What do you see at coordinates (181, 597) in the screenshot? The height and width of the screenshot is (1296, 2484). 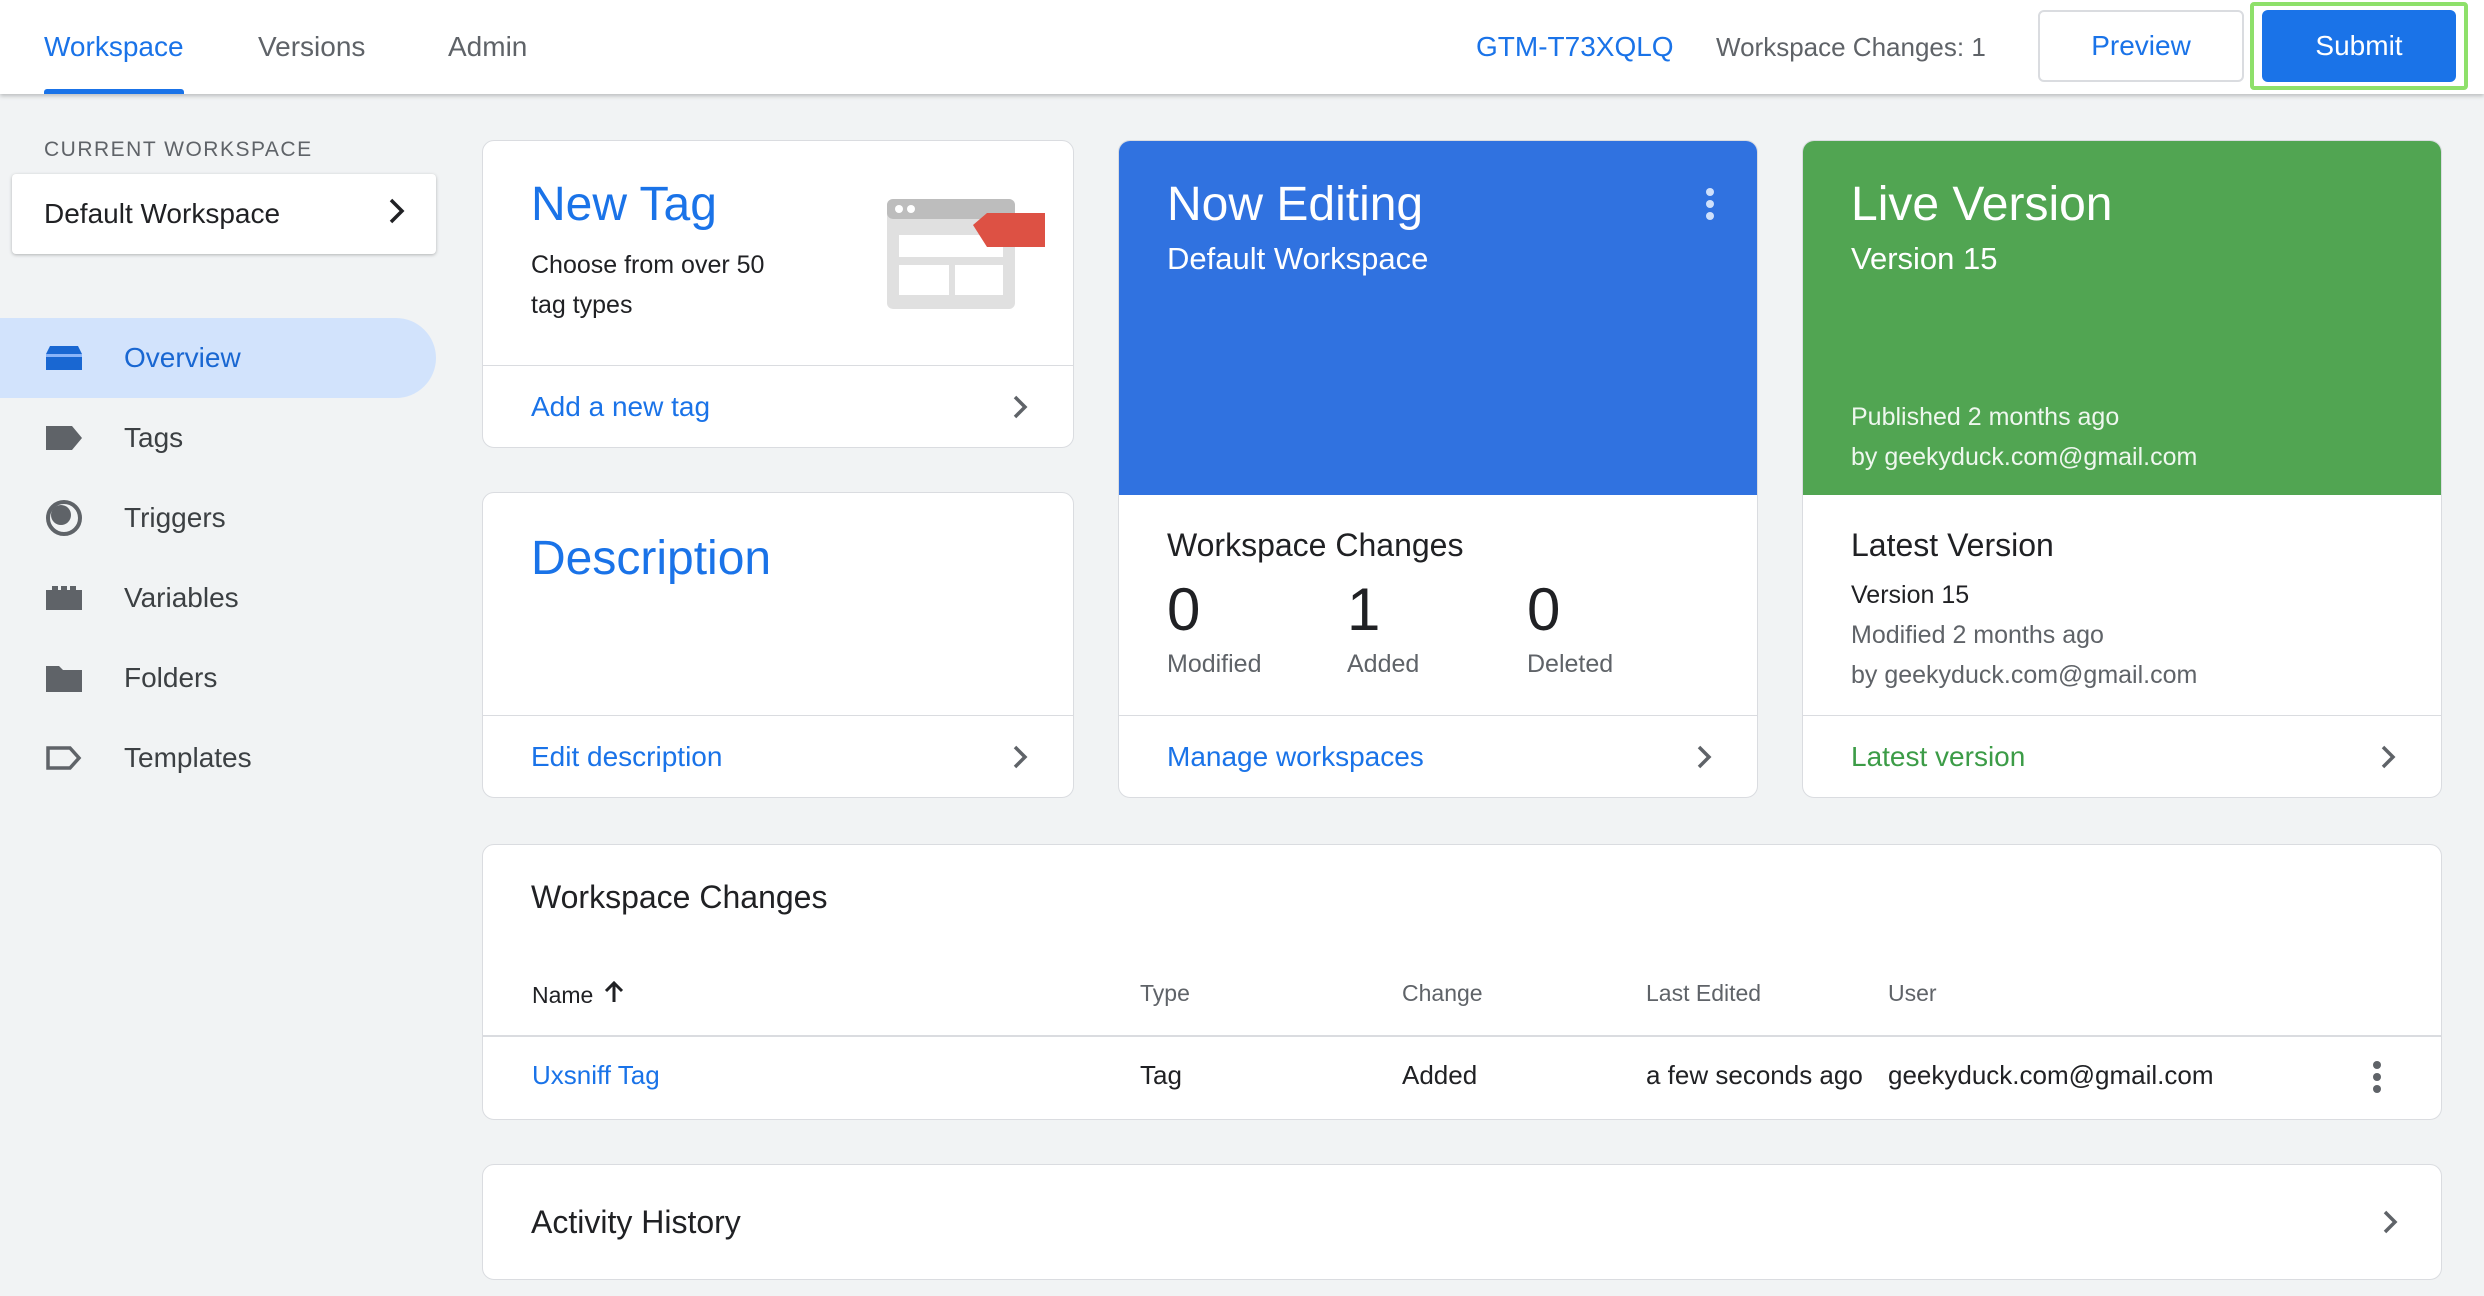 I see `sidebar-item-label: Variables` at bounding box center [181, 597].